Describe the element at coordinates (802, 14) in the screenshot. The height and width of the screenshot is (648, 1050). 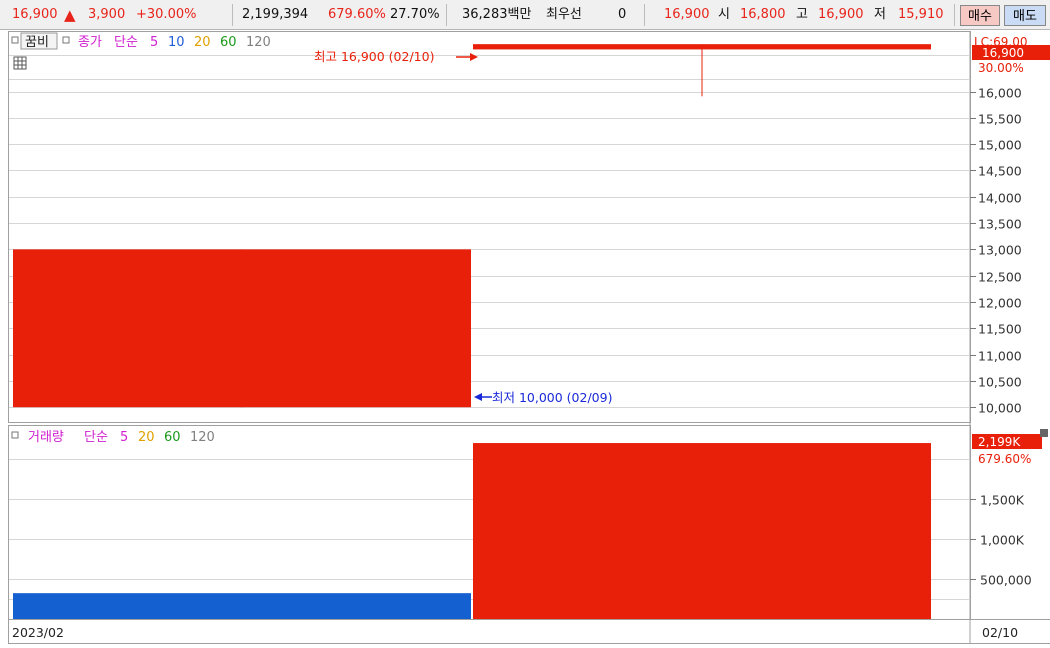
I see `high-label: 고` at that location.